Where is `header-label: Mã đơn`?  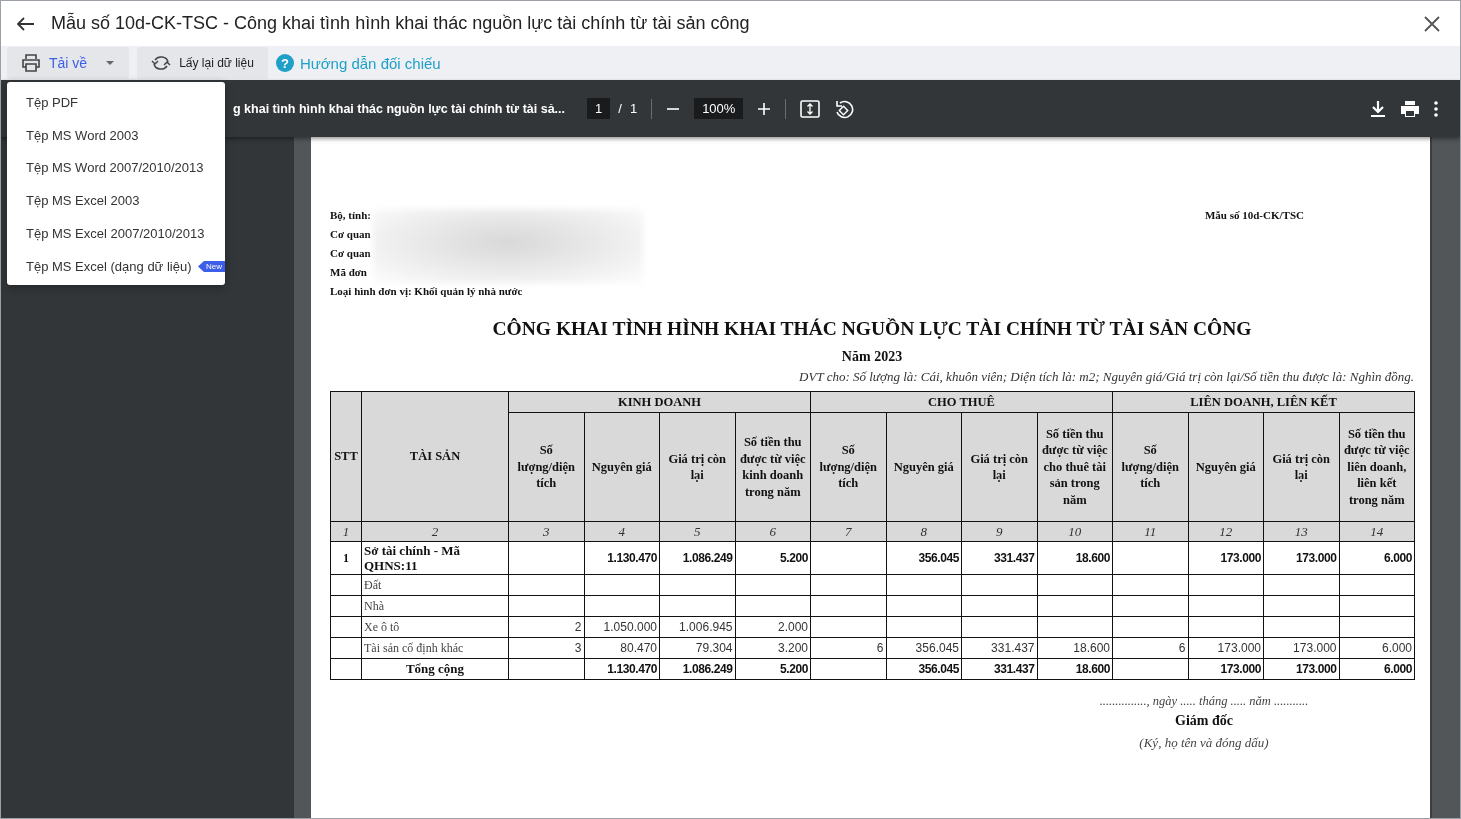
header-label: Mã đơn is located at coordinates (349, 273).